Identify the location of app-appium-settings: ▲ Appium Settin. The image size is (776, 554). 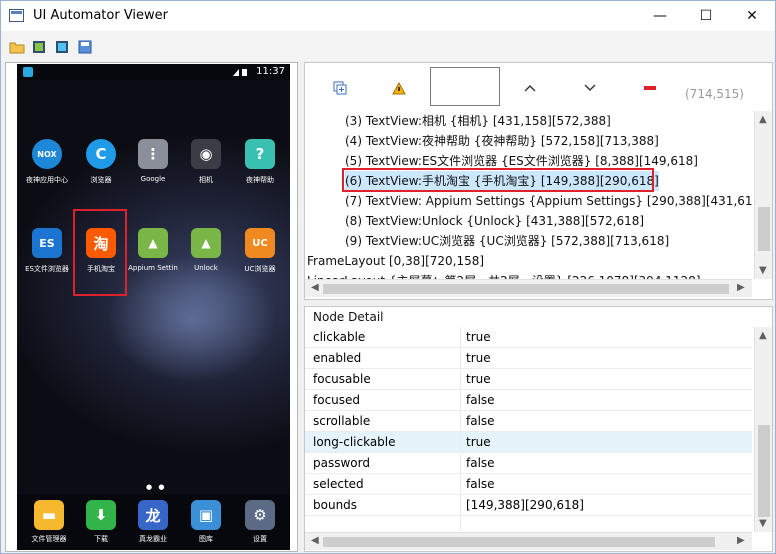
(153, 250).